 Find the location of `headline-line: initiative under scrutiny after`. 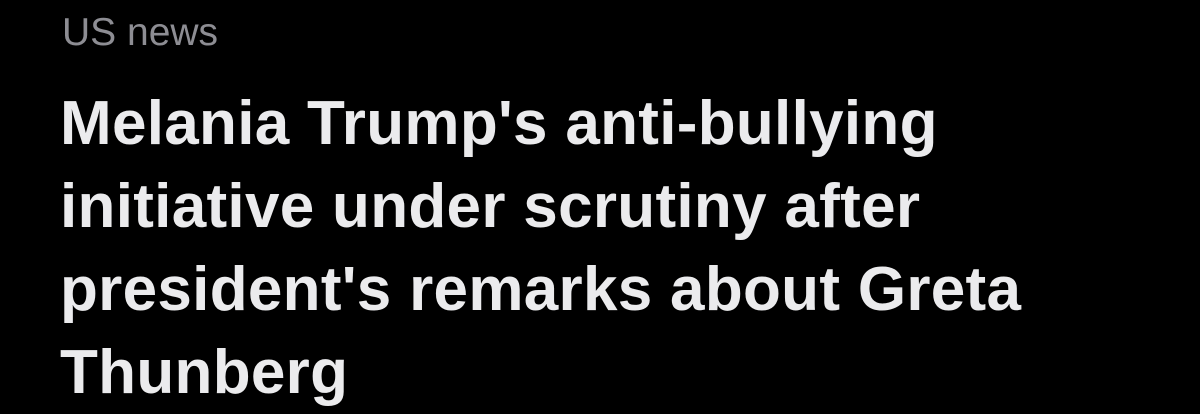

headline-line: initiative under scrutiny after is located at coordinates (490, 206).